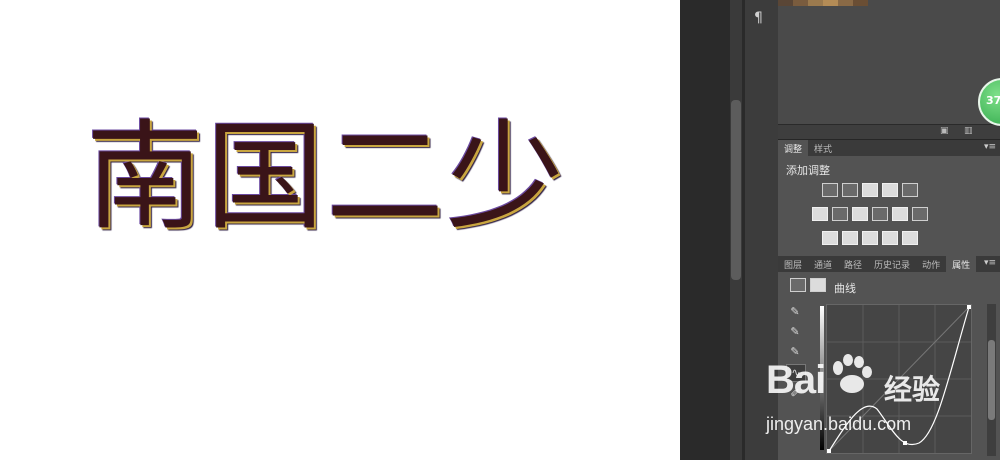 The height and width of the screenshot is (460, 1000). What do you see at coordinates (892, 264) in the screenshot?
I see `tab-history: 历史记录` at bounding box center [892, 264].